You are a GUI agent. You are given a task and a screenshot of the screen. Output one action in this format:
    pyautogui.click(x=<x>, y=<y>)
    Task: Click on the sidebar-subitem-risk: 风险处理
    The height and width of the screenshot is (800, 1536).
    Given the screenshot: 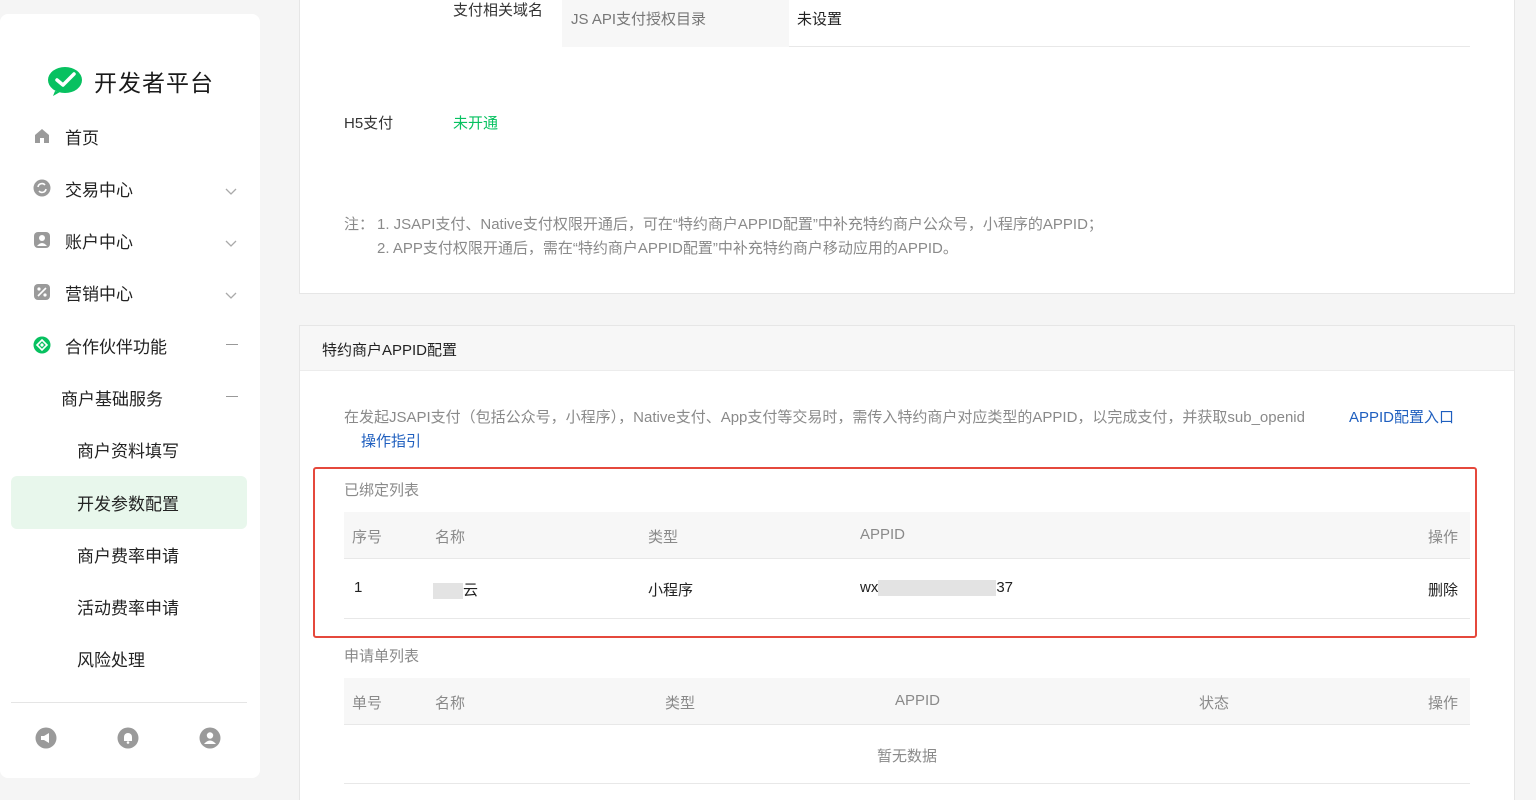 What is the action you would take?
    pyautogui.click(x=130, y=658)
    